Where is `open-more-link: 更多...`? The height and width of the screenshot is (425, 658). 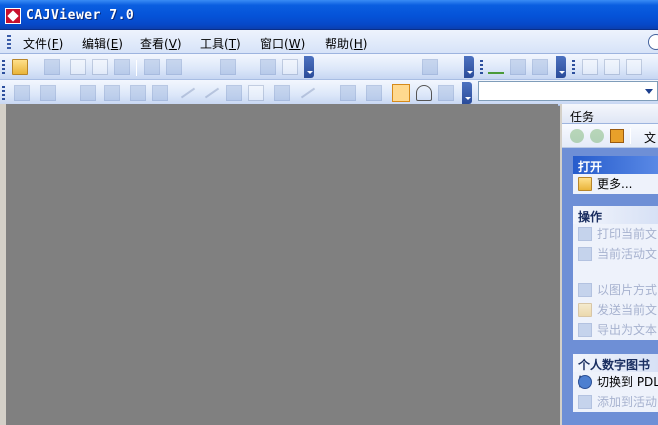
open-more-link: 更多... is located at coordinates (615, 184).